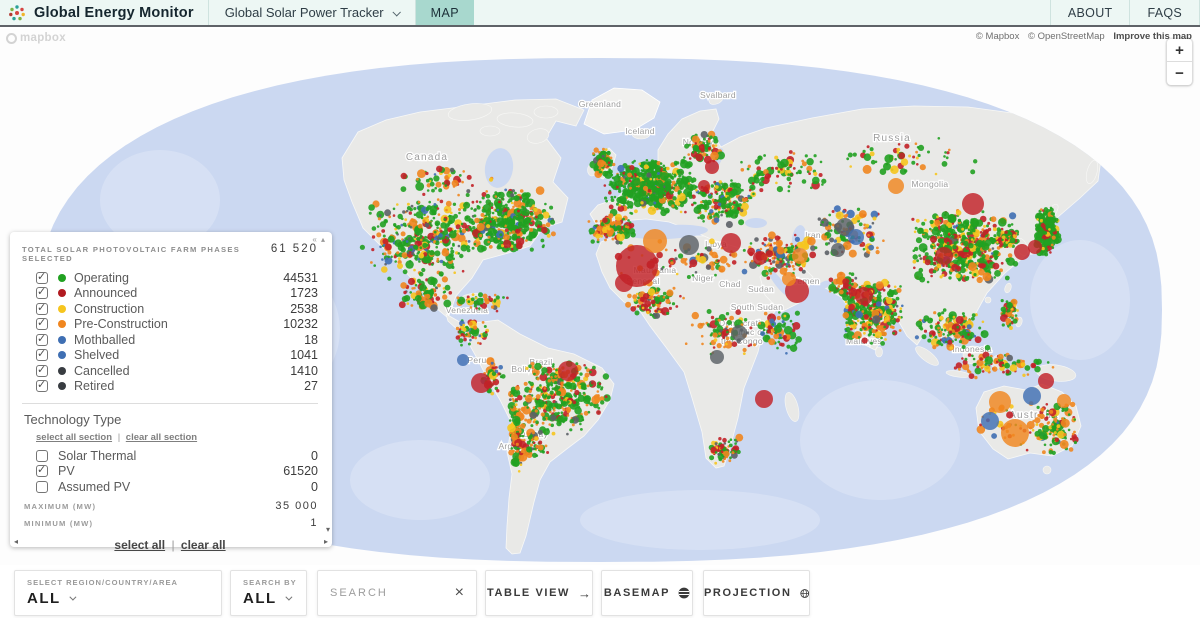 The width and height of the screenshot is (1200, 618). I want to click on table-view-button: TABLE VIEW →, so click(539, 593).